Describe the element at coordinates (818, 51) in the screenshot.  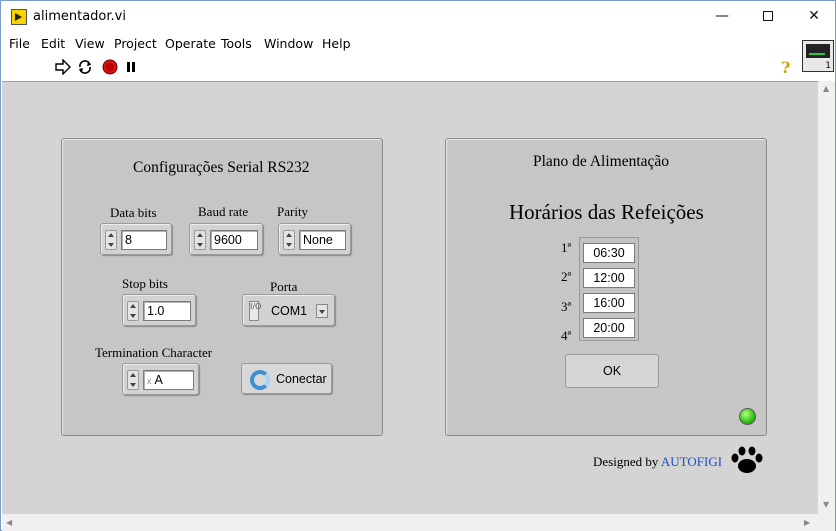
I see `vi-screen-icon` at that location.